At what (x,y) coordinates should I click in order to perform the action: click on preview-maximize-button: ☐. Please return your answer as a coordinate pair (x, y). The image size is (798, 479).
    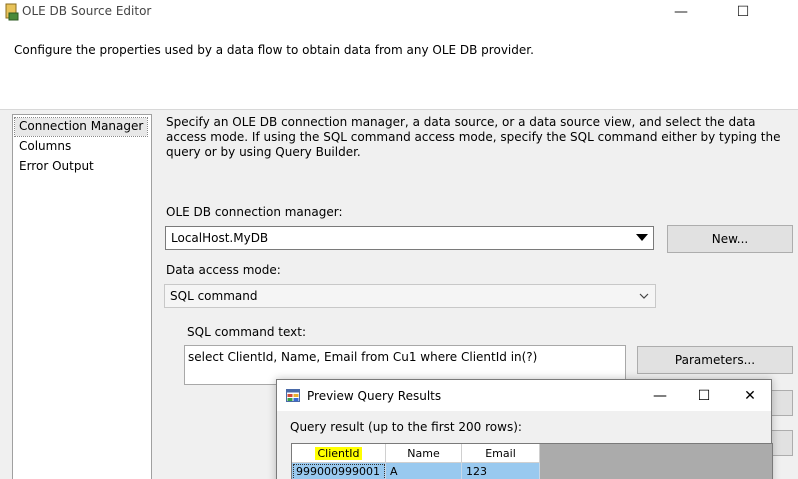
    Looking at the image, I should click on (704, 396).